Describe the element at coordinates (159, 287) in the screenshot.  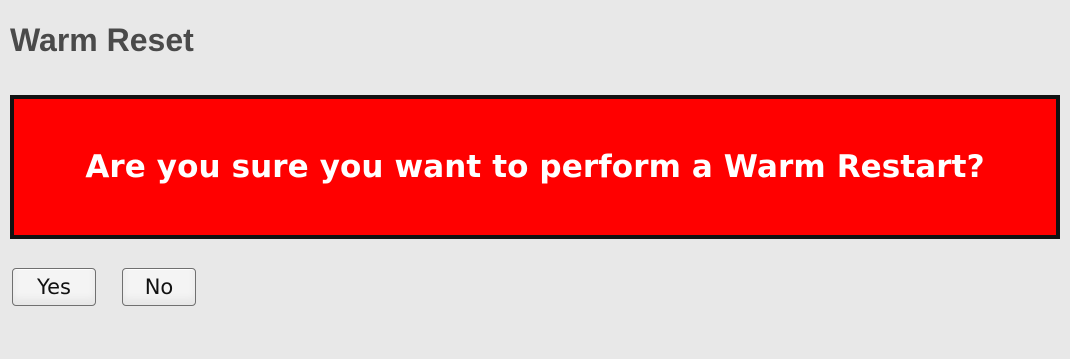
I see `no-button: No` at that location.